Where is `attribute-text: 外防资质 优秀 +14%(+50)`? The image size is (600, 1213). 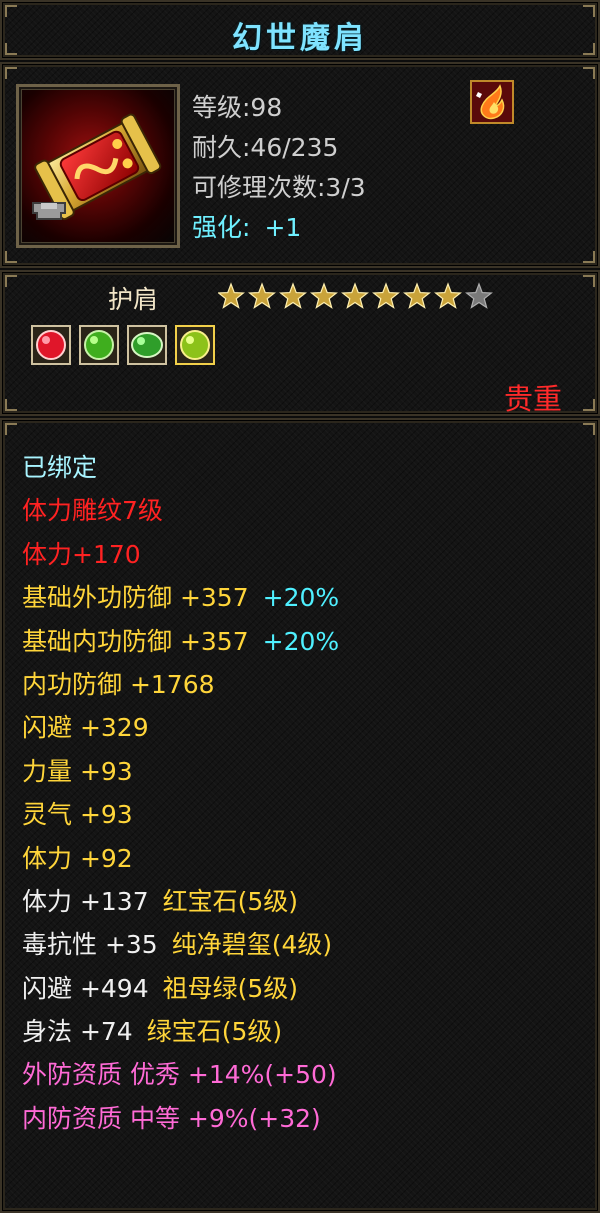 attribute-text: 外防资质 优秀 +14%(+50) is located at coordinates (179, 1075).